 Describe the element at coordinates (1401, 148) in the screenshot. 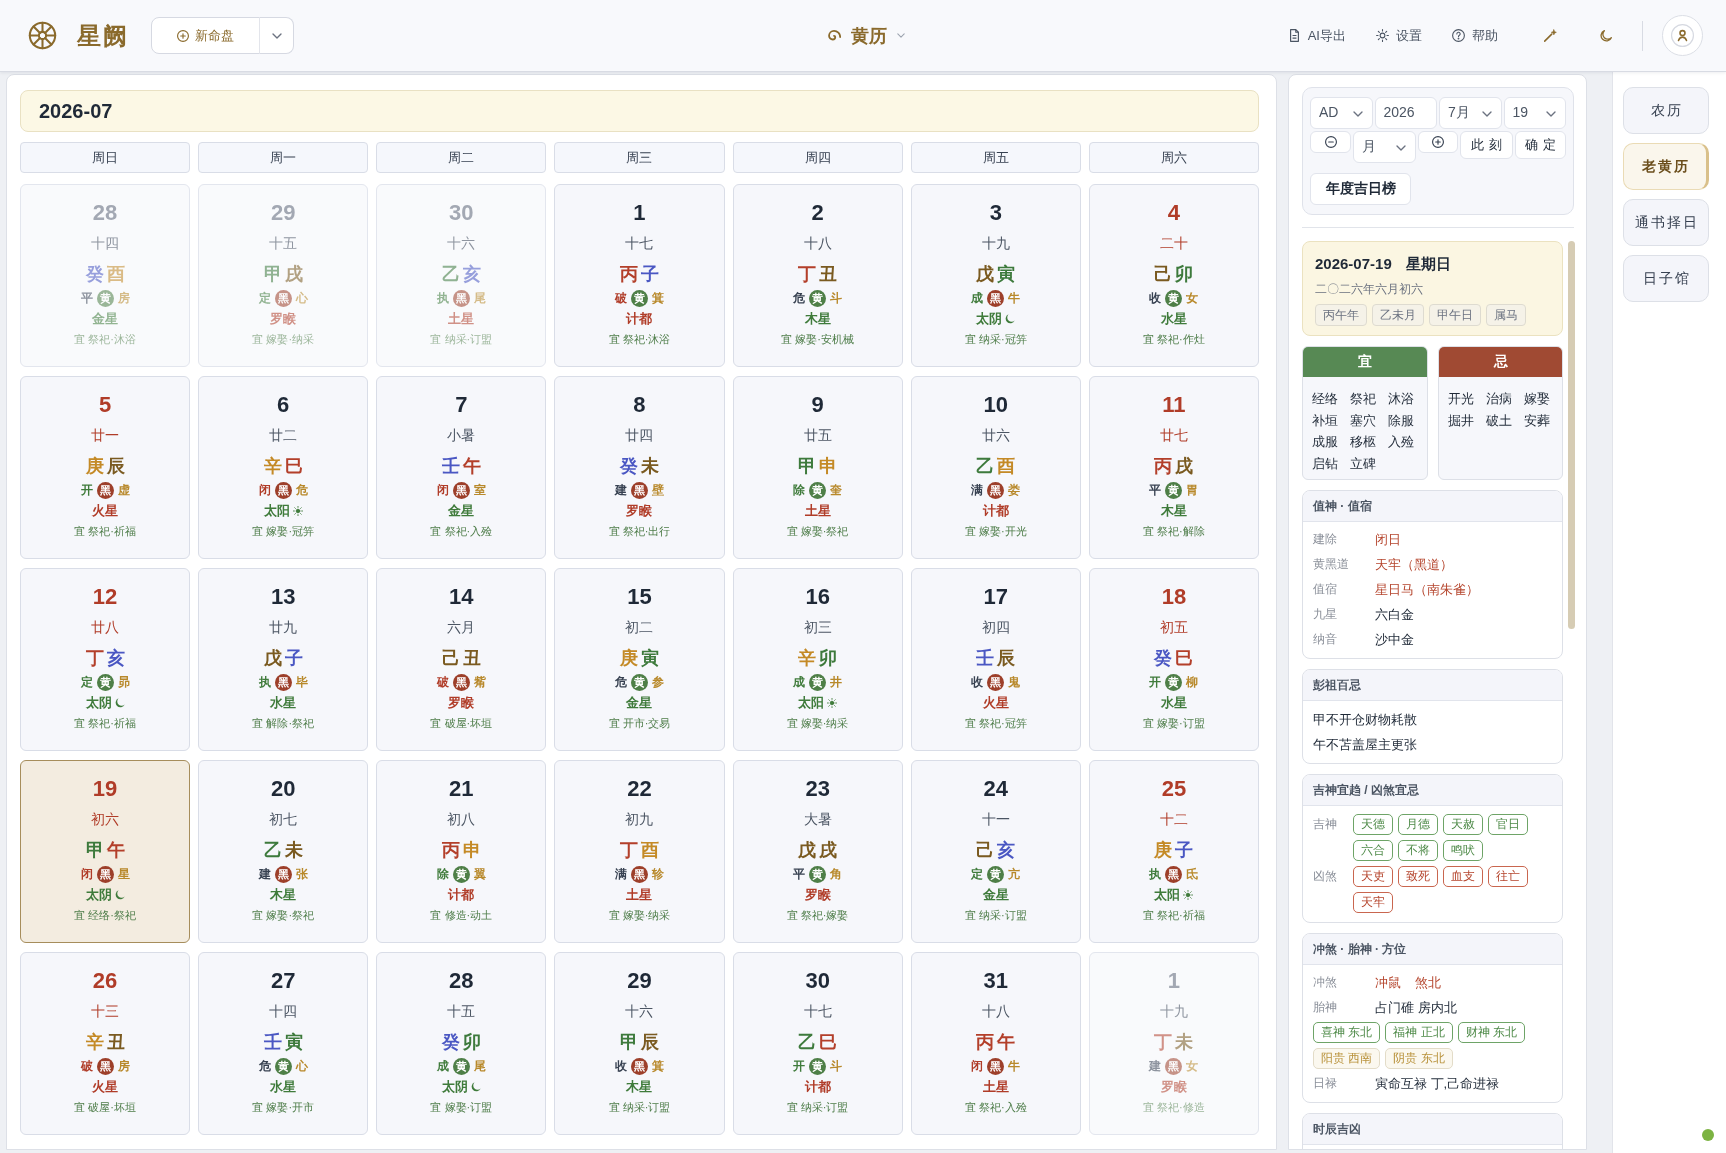

I see `chevron-icon` at that location.